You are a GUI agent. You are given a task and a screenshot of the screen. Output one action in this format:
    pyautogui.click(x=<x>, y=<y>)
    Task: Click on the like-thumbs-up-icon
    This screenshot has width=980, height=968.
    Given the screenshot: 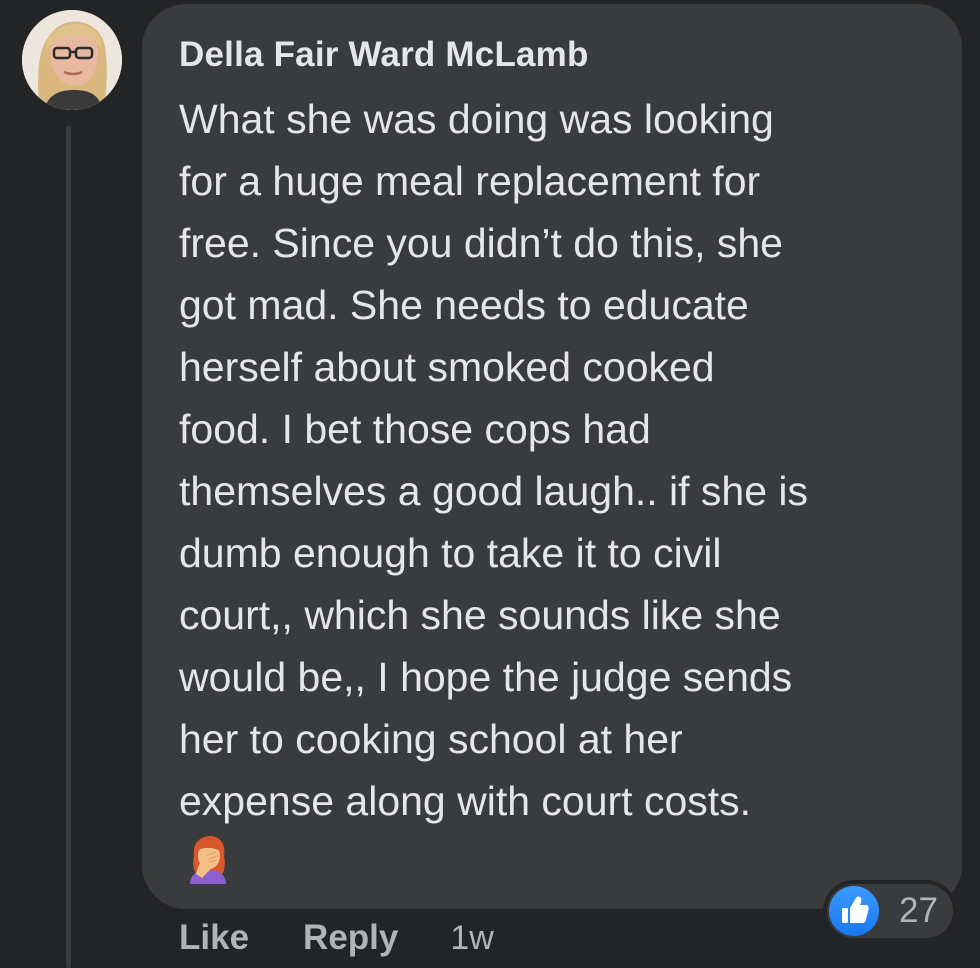 What is the action you would take?
    pyautogui.click(x=854, y=911)
    